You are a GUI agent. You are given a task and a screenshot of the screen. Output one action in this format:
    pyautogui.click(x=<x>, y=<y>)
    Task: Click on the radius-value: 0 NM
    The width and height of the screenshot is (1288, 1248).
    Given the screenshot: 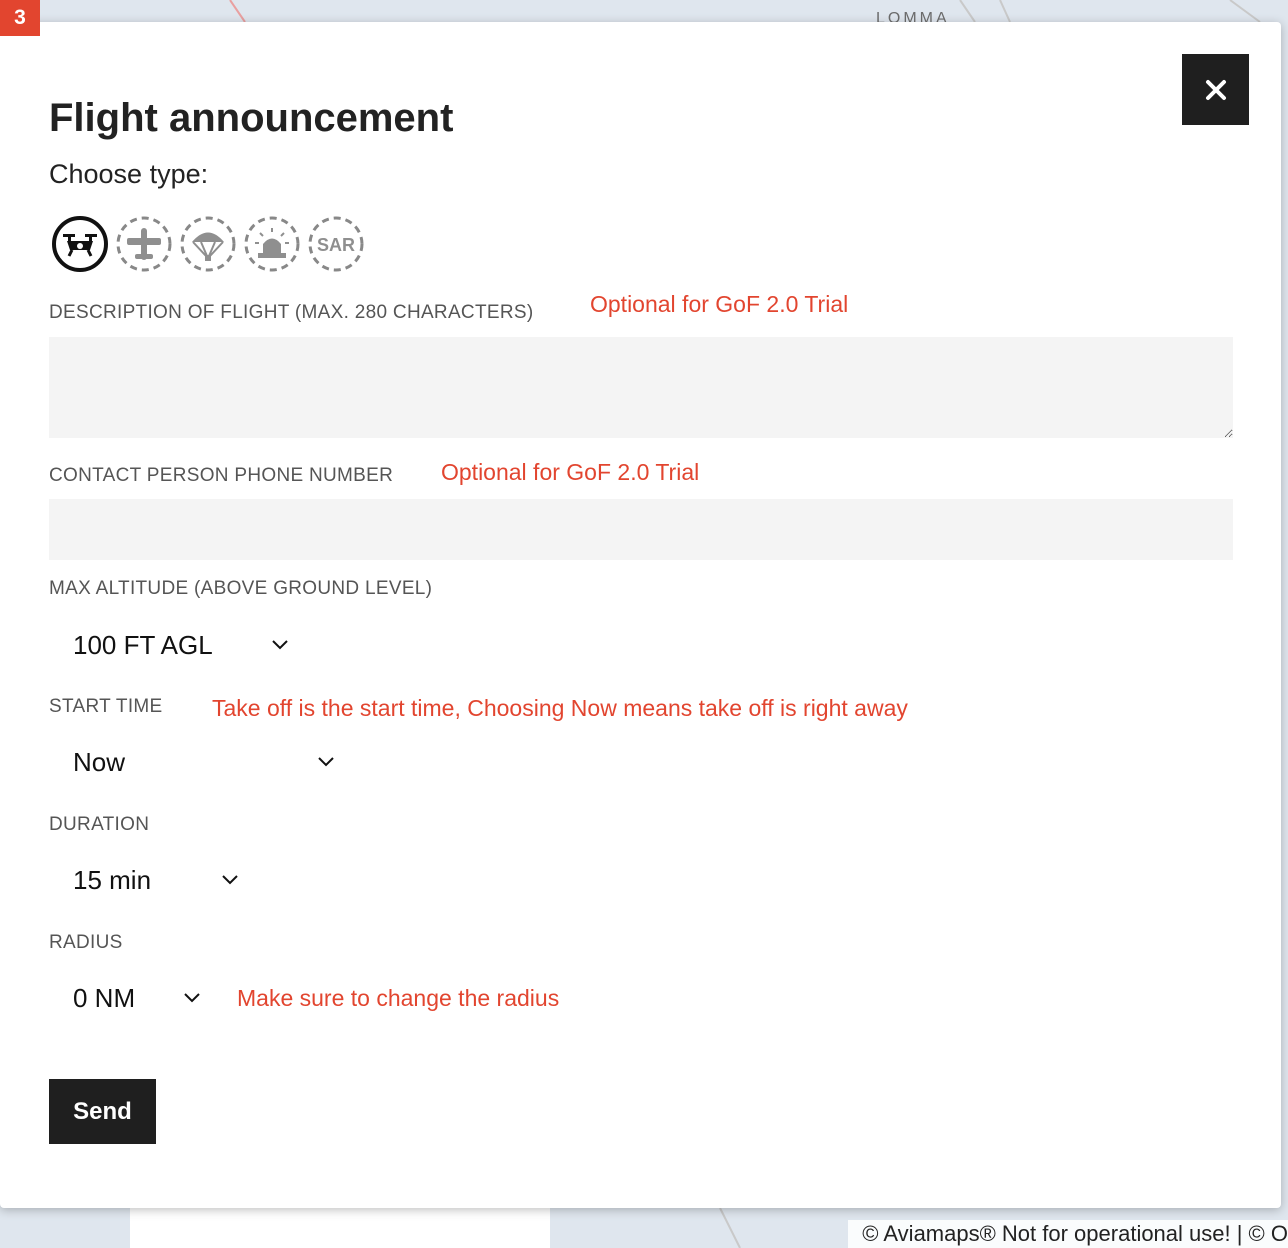 What is the action you would take?
    pyautogui.click(x=104, y=997)
    